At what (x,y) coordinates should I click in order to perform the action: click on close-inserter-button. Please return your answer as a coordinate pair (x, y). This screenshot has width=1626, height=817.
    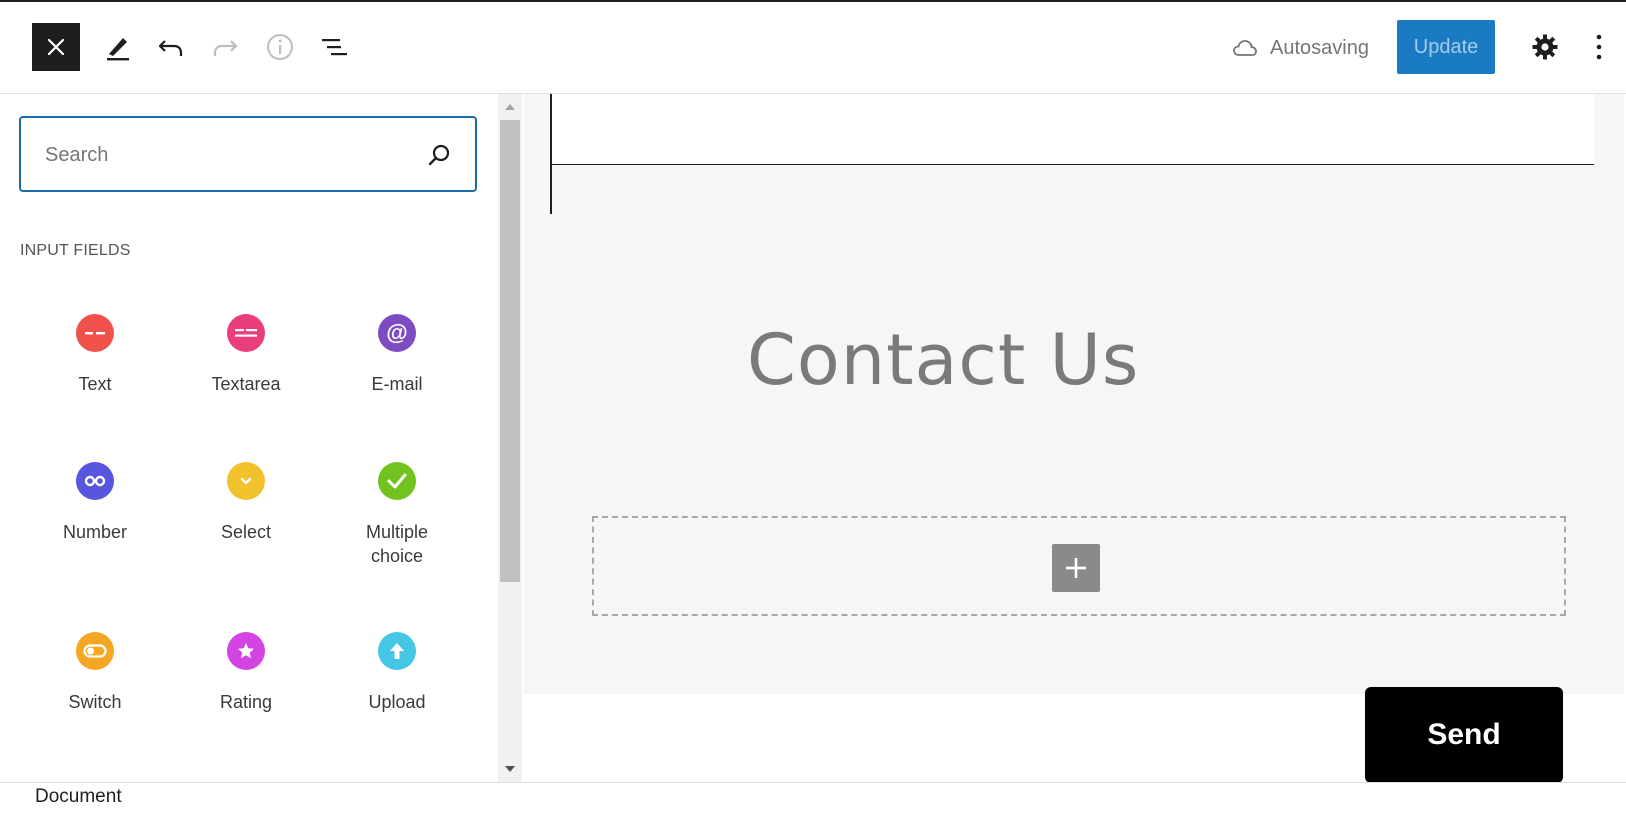
    Looking at the image, I should click on (56, 47).